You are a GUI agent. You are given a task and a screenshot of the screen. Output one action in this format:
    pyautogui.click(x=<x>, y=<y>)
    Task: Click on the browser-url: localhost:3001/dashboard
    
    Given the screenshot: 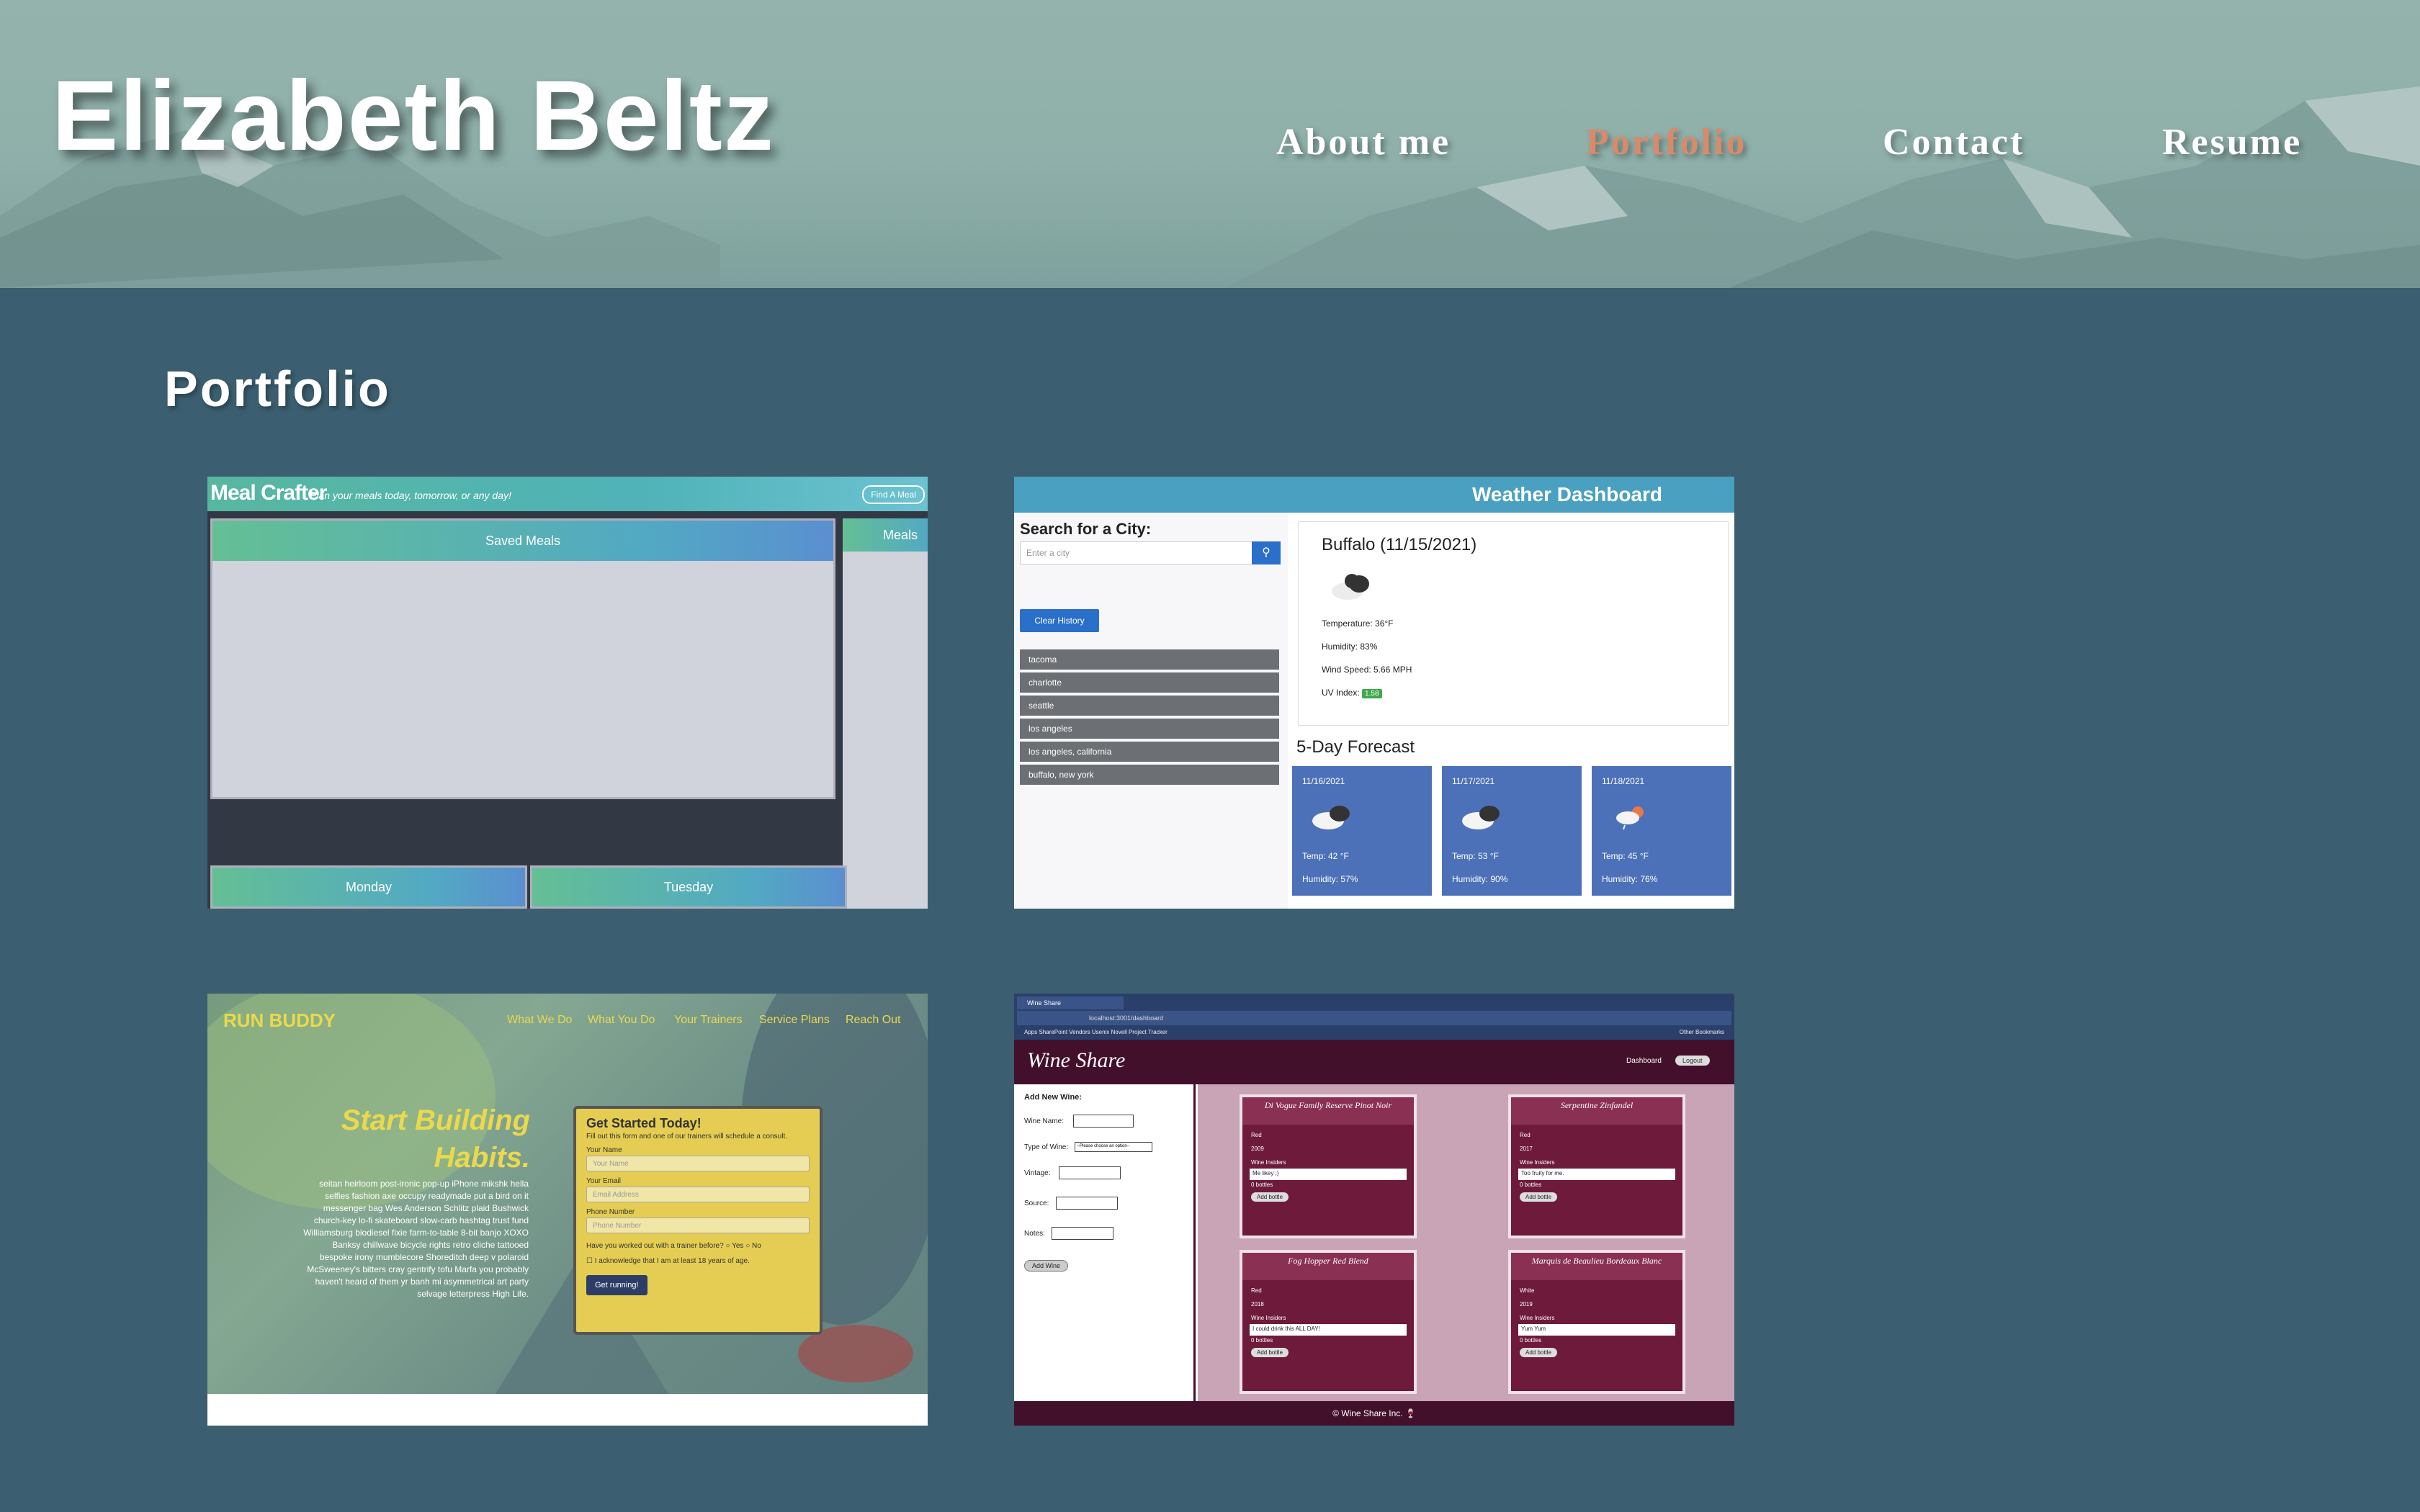 What is the action you would take?
    pyautogui.click(x=1374, y=1018)
    